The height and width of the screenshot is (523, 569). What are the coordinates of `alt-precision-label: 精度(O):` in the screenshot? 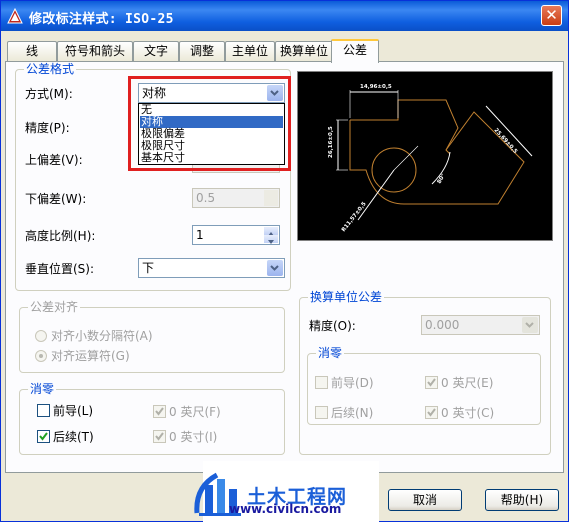 It's located at (332, 326).